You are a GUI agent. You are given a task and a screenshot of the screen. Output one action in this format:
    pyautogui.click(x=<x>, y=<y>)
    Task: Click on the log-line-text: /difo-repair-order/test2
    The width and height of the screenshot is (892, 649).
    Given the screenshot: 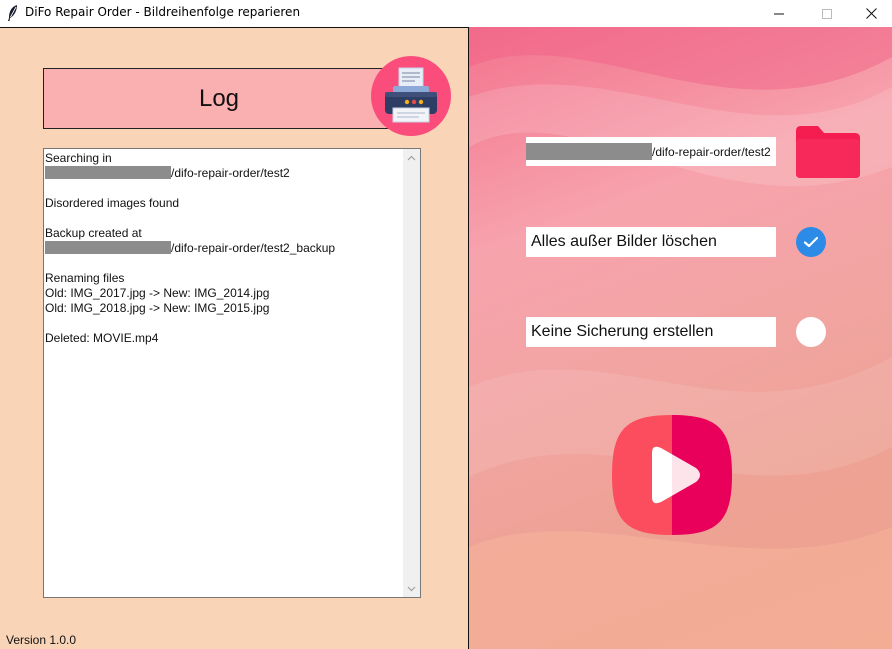 What is the action you would take?
    pyautogui.click(x=230, y=173)
    